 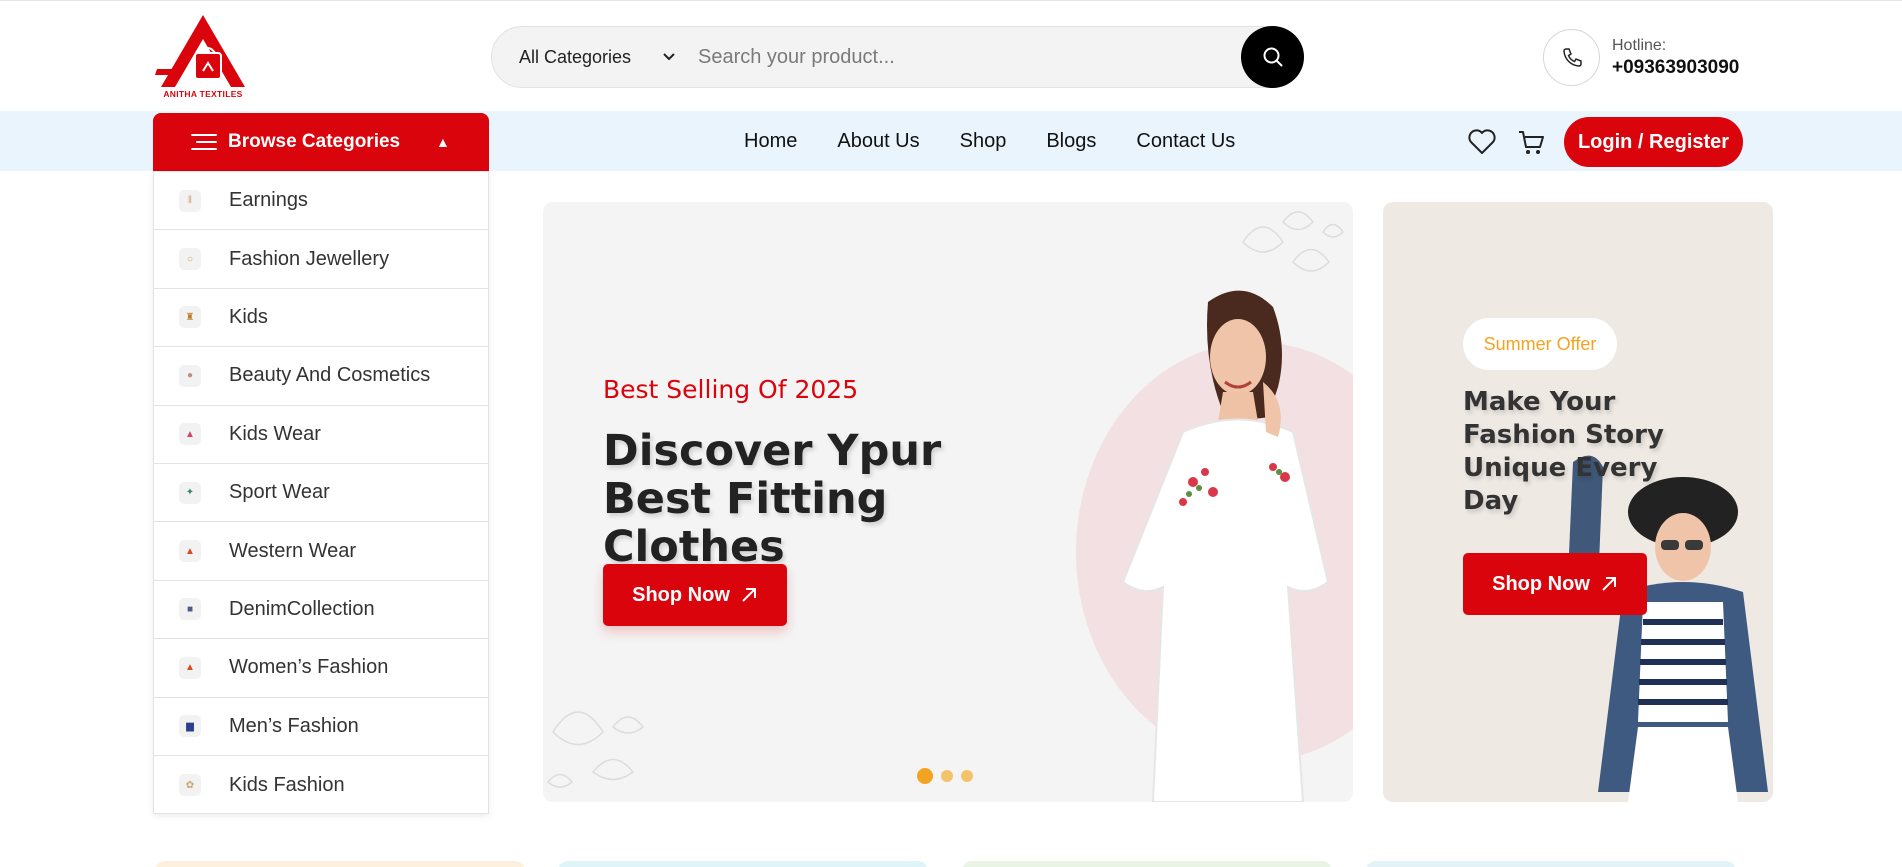 I want to click on search-button, so click(x=1272, y=57).